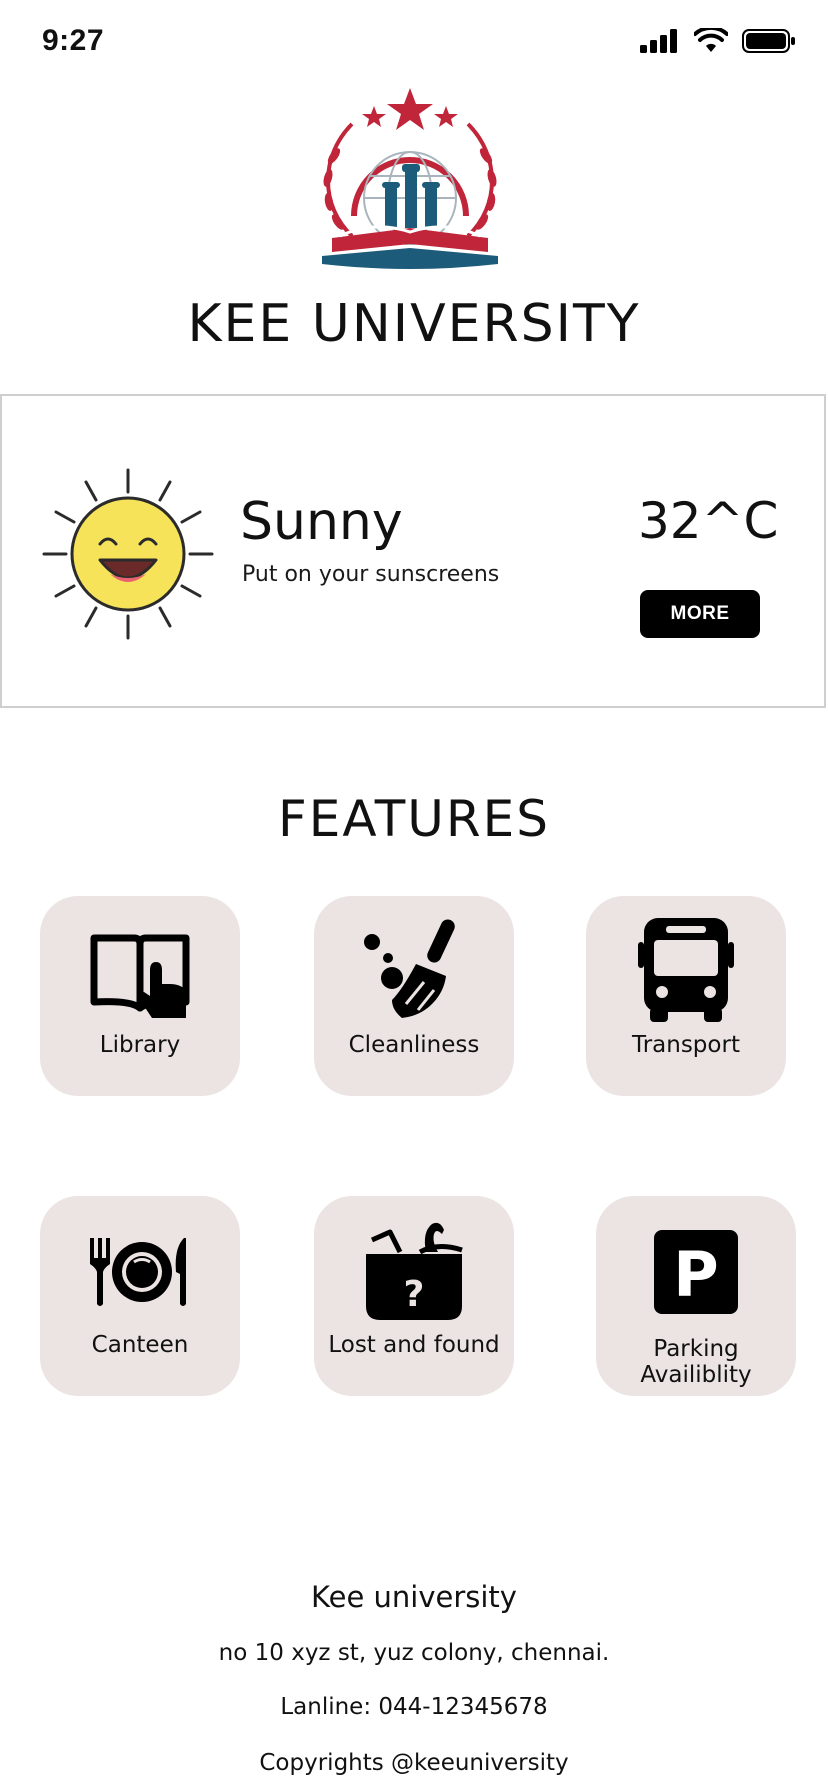 The width and height of the screenshot is (828, 1792). Describe the element at coordinates (696, 1375) in the screenshot. I see `feature-label-line-2: Availiblity` at that location.